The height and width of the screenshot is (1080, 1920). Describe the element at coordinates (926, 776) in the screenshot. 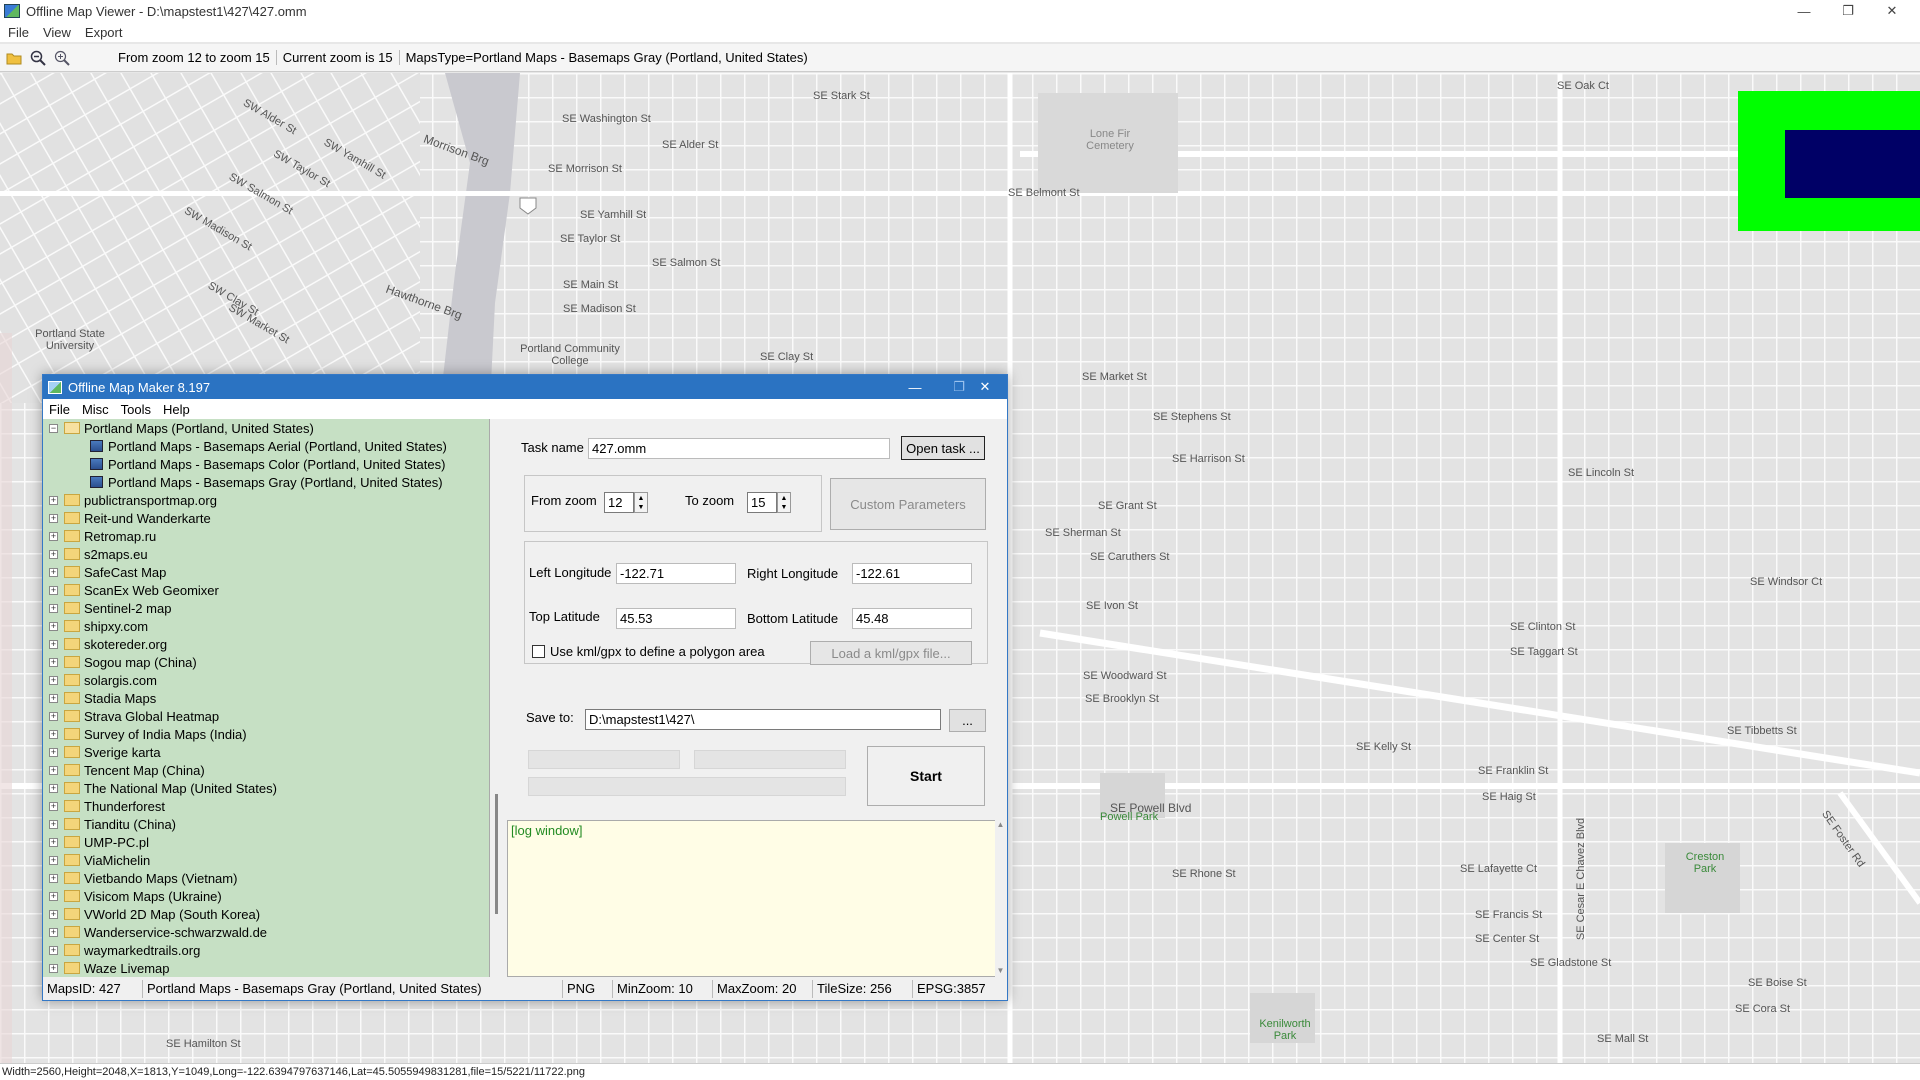

I see `start-button: Start` at that location.